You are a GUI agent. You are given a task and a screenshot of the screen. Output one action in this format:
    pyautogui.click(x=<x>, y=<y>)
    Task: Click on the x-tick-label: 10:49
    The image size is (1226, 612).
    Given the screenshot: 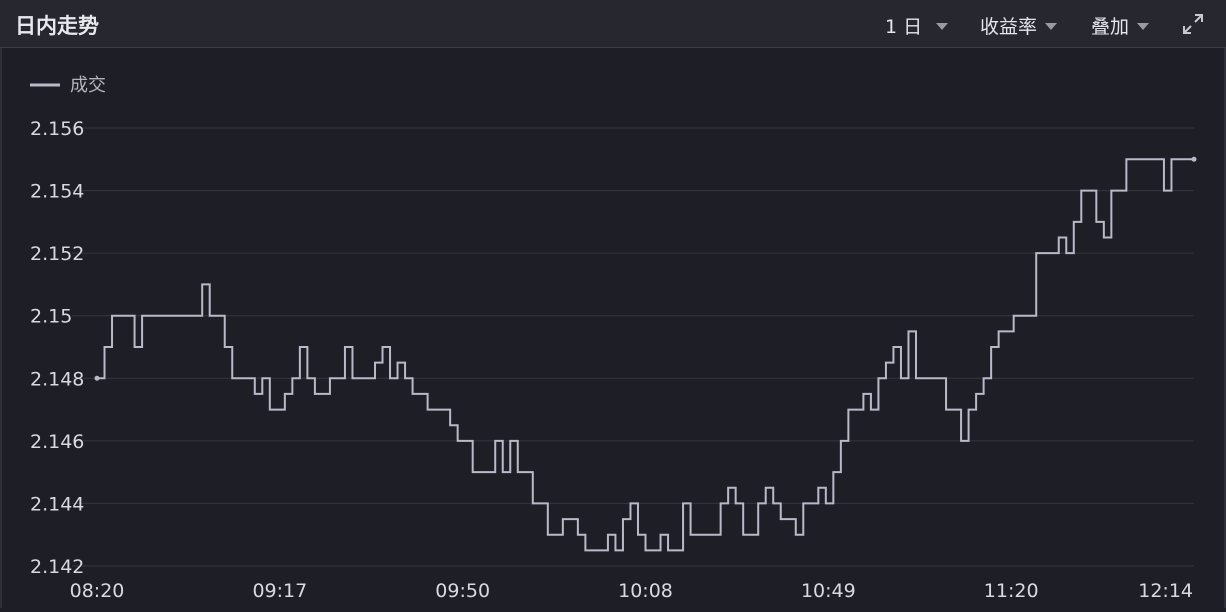 What is the action you would take?
    pyautogui.click(x=828, y=591)
    